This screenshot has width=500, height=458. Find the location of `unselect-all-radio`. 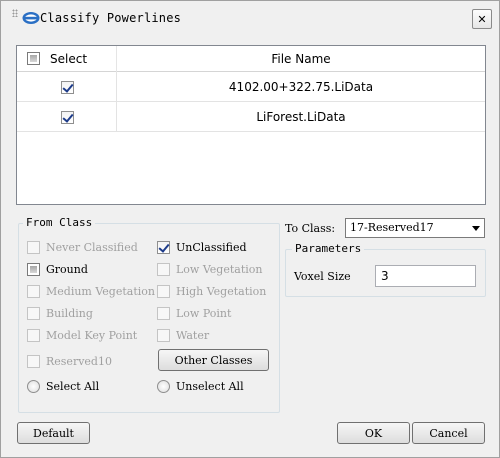

unselect-all-radio is located at coordinates (163, 386).